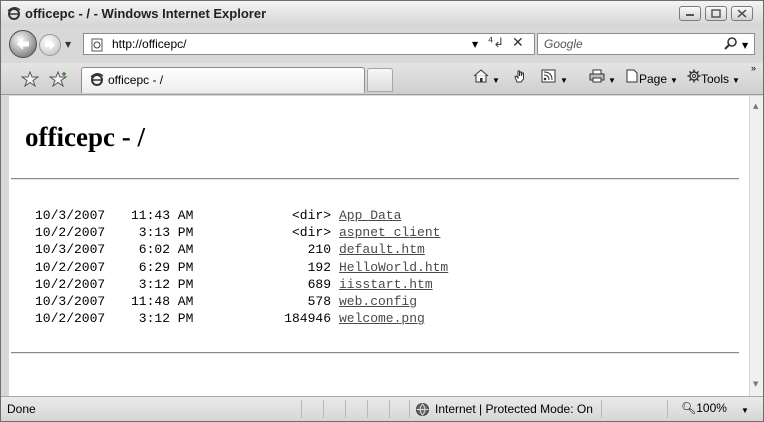 The width and height of the screenshot is (764, 422). What do you see at coordinates (319, 301) in the screenshot?
I see `entry-size: 578` at bounding box center [319, 301].